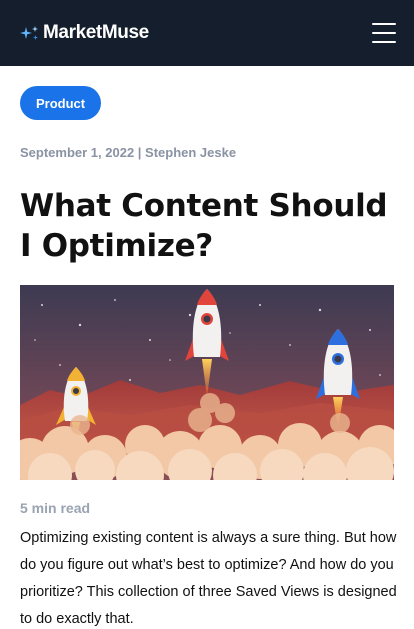  I want to click on category-tag-button: Product, so click(61, 103).